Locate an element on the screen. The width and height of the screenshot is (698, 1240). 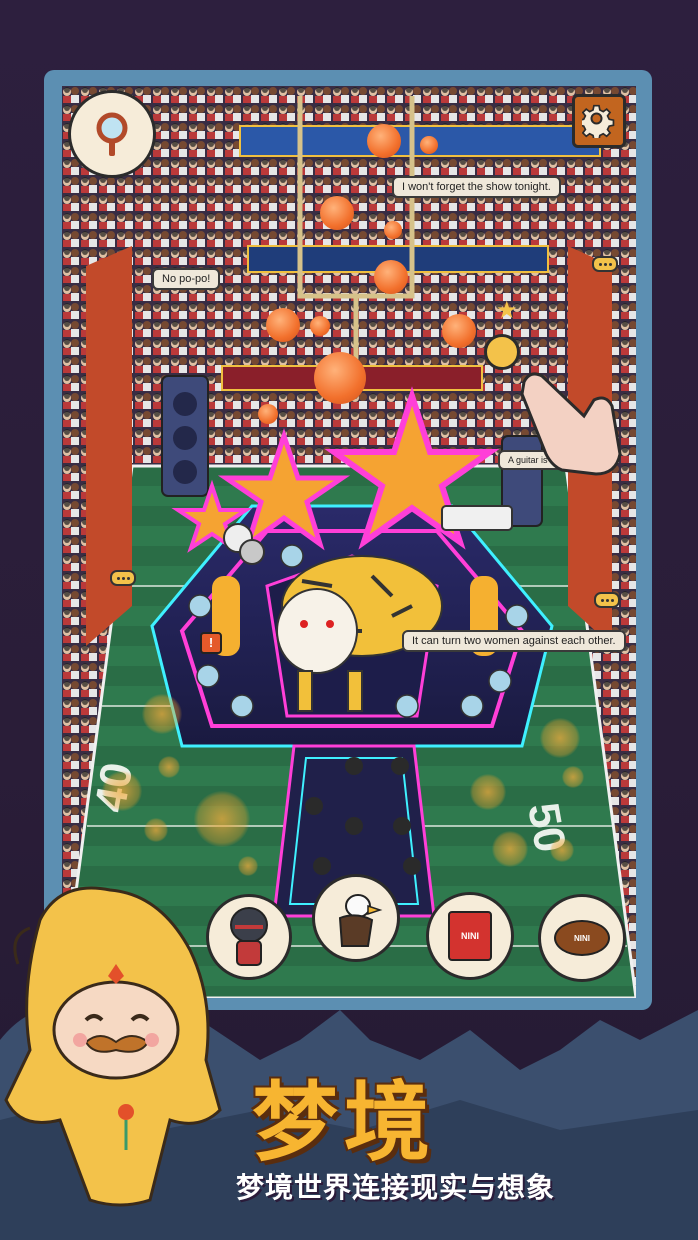
football-label: NINI is located at coordinates (582, 938).